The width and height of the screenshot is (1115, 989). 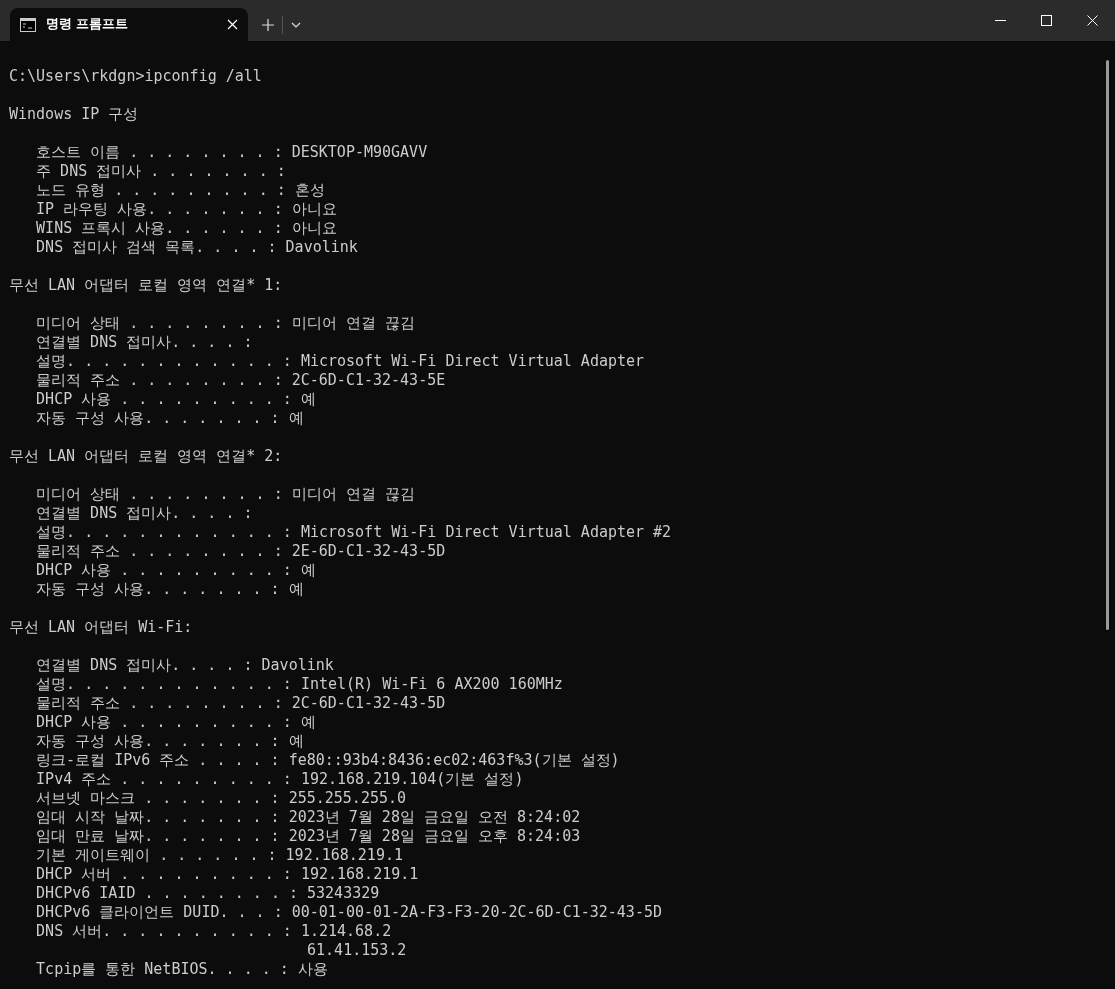 I want to click on terminal-line: 기본 게이트웨이 . . . . . . : 192.168.219.1, so click(x=219, y=855).